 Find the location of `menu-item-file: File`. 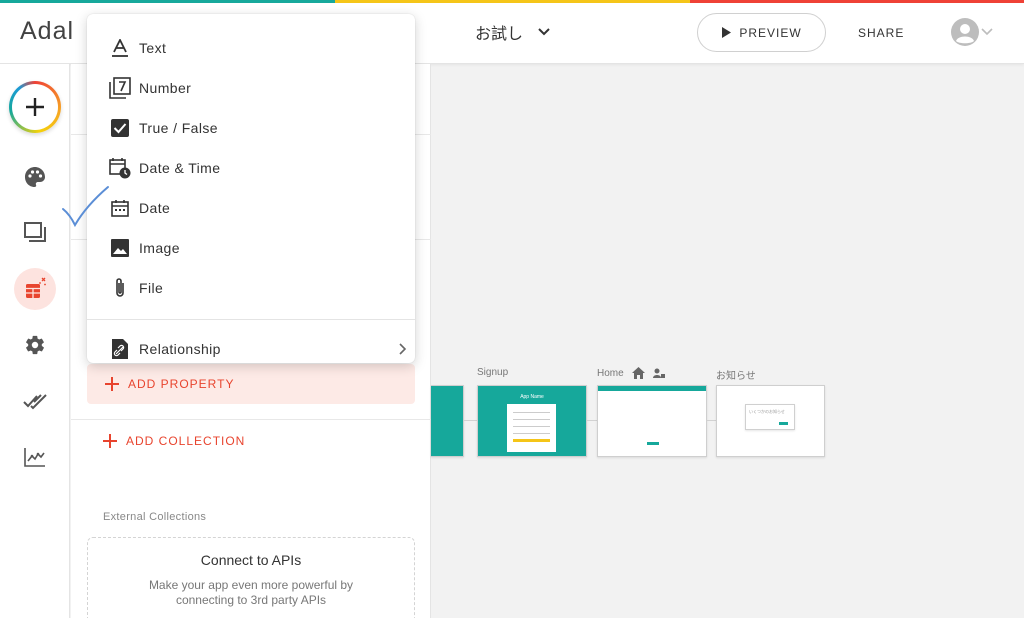

menu-item-file: File is located at coordinates (251, 288).